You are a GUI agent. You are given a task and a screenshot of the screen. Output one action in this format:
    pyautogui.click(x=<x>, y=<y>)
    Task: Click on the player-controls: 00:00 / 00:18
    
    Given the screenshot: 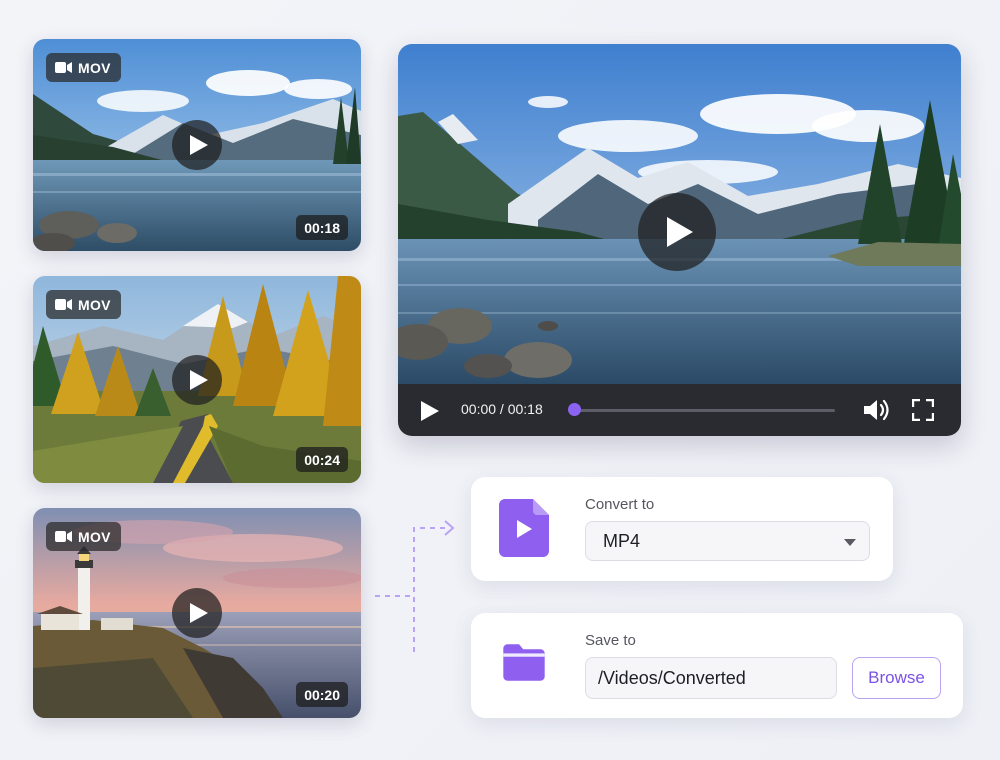 What is the action you would take?
    pyautogui.click(x=679, y=410)
    